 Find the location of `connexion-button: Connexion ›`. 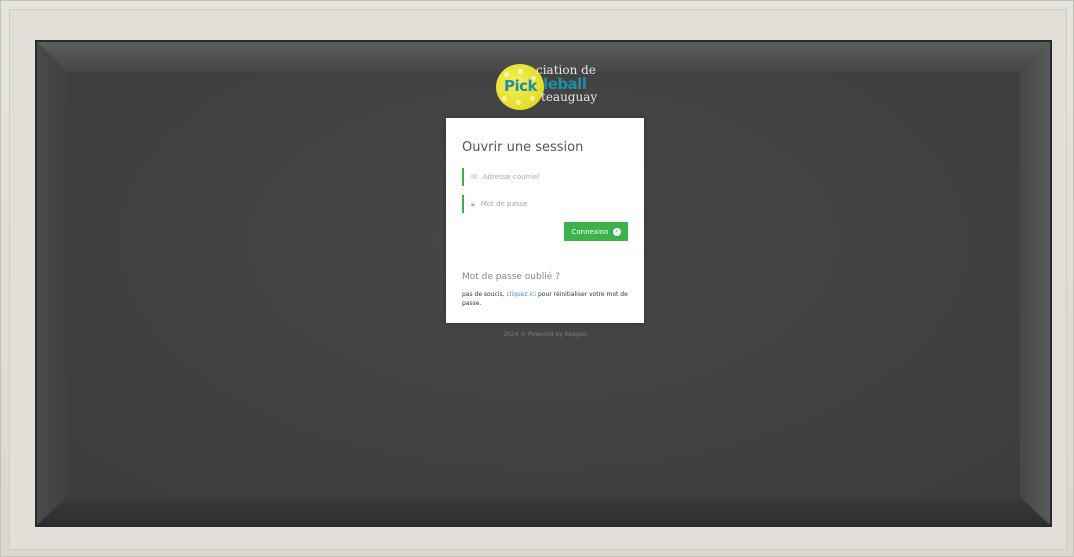

connexion-button: Connexion › is located at coordinates (596, 231).